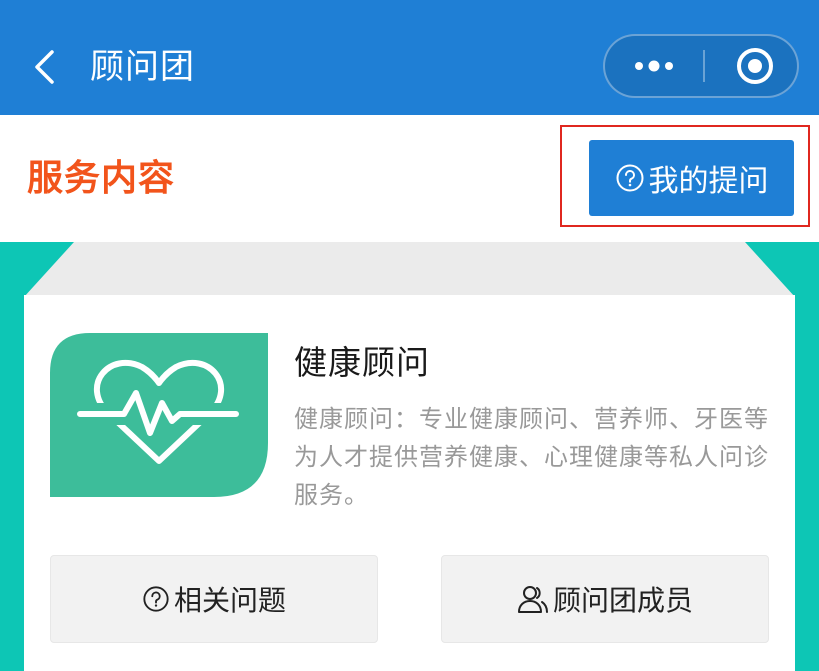 The width and height of the screenshot is (819, 671). What do you see at coordinates (362, 362) in the screenshot?
I see `card-title: 健康顾问` at bounding box center [362, 362].